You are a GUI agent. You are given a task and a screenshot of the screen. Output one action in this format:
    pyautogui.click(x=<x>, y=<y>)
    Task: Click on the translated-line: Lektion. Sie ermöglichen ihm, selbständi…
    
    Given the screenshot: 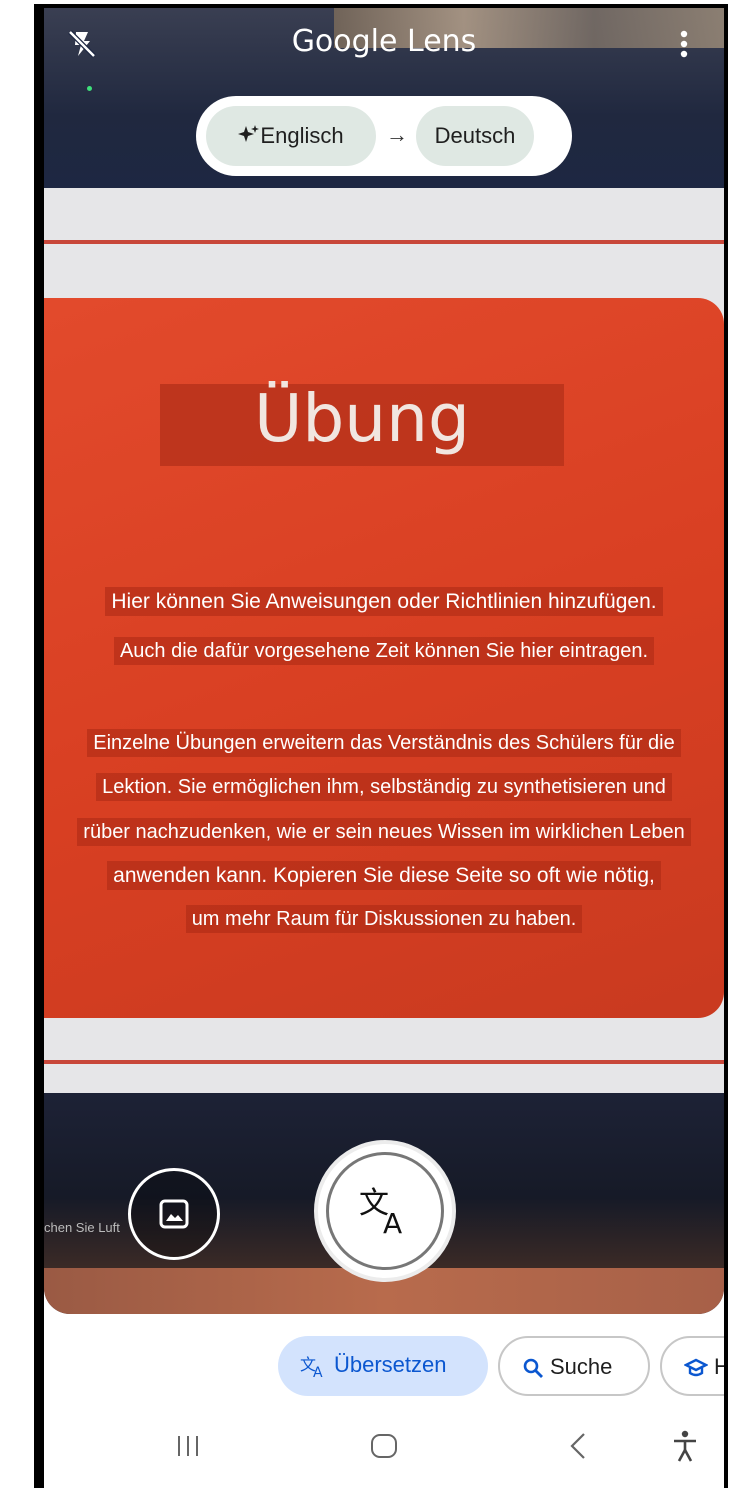 What is the action you would take?
    pyautogui.click(x=384, y=787)
    